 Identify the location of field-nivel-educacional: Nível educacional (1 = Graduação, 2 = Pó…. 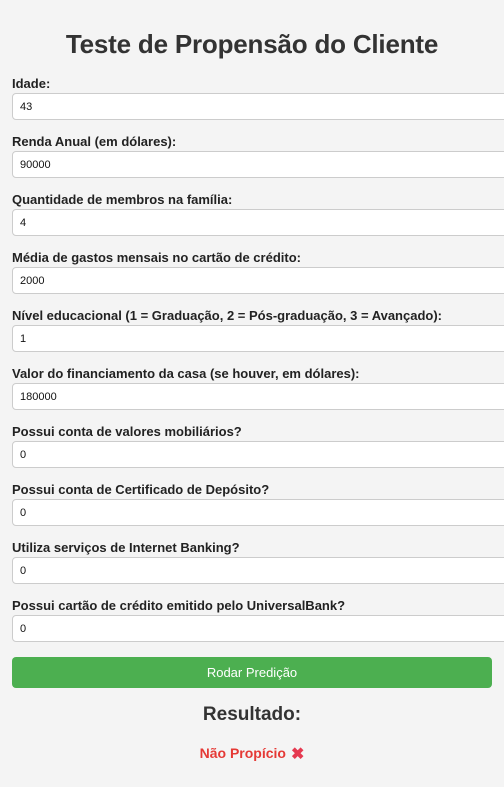
(252, 337).